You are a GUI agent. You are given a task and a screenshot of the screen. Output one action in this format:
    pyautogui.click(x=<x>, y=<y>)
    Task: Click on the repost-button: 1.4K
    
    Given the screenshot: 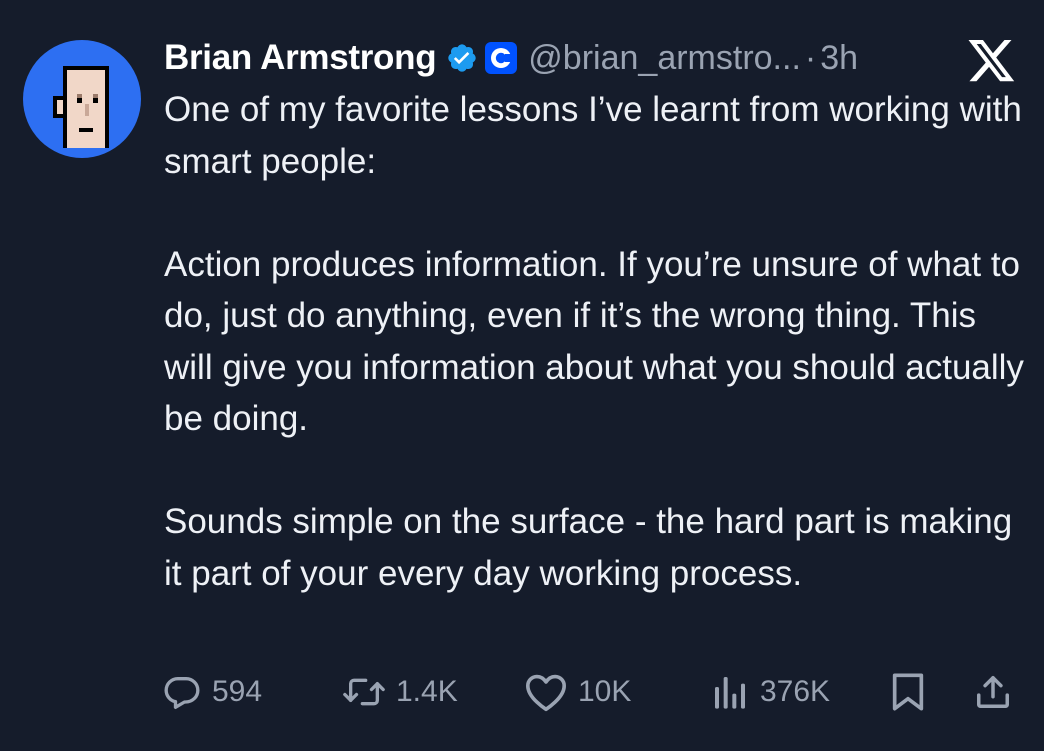 What is the action you would take?
    pyautogui.click(x=400, y=692)
    